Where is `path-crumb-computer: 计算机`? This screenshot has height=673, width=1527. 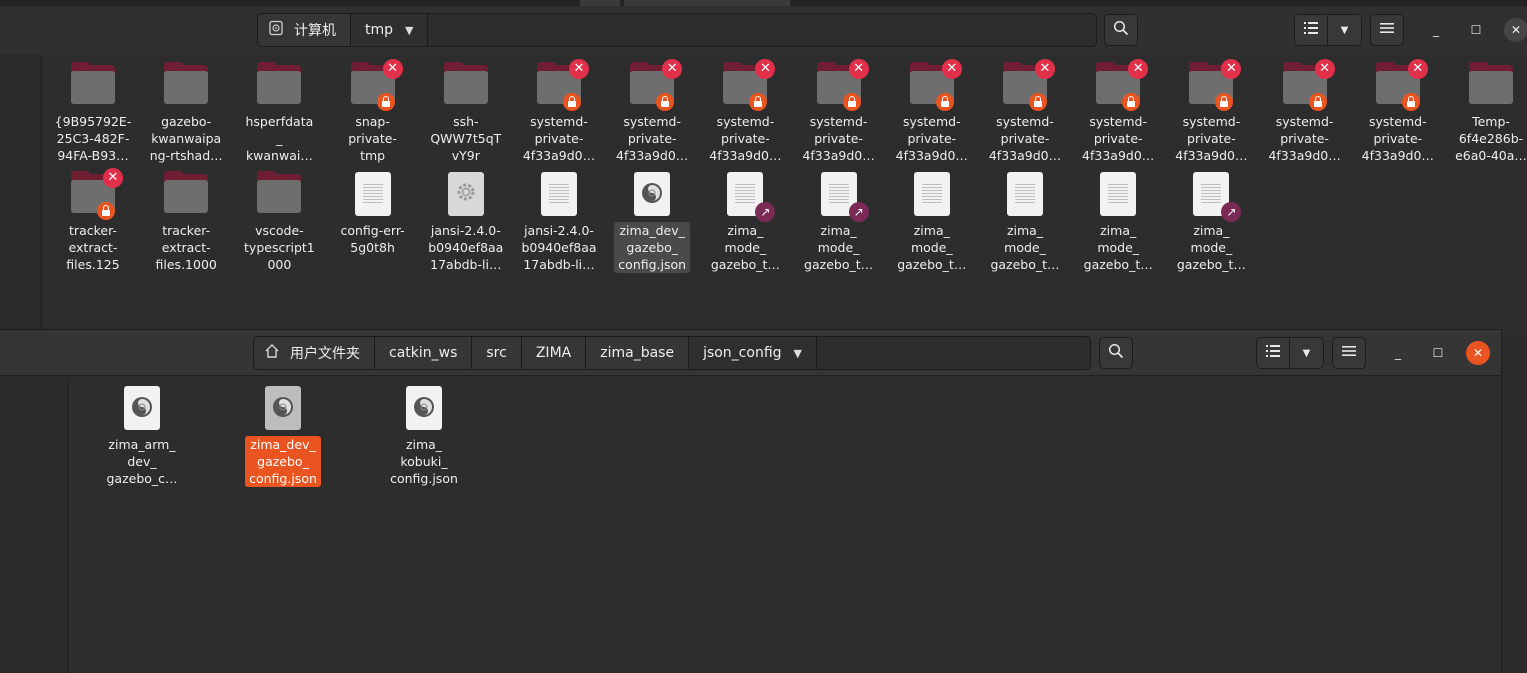
path-crumb-computer: 计算机 is located at coordinates (304, 30).